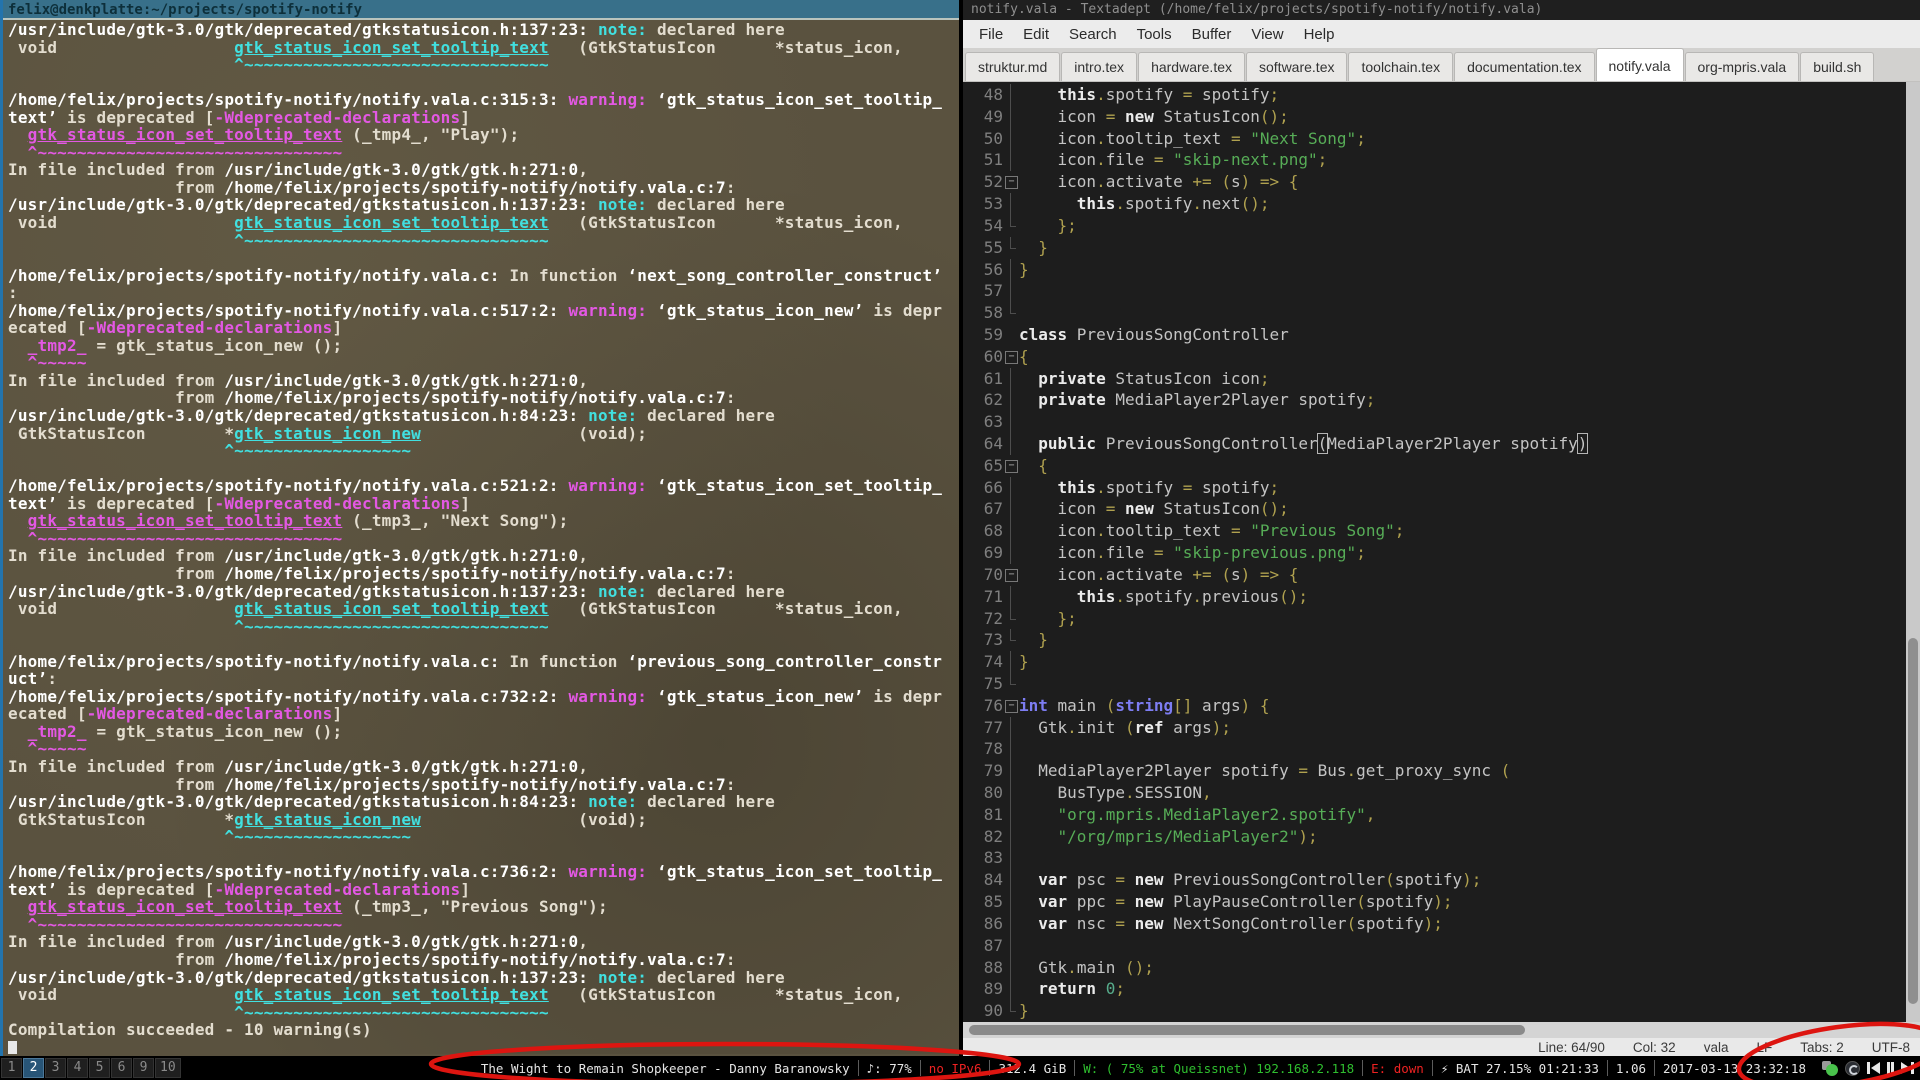  Describe the element at coordinates (57, 731) in the screenshot. I see `terminal-text: _tmp2_` at that location.